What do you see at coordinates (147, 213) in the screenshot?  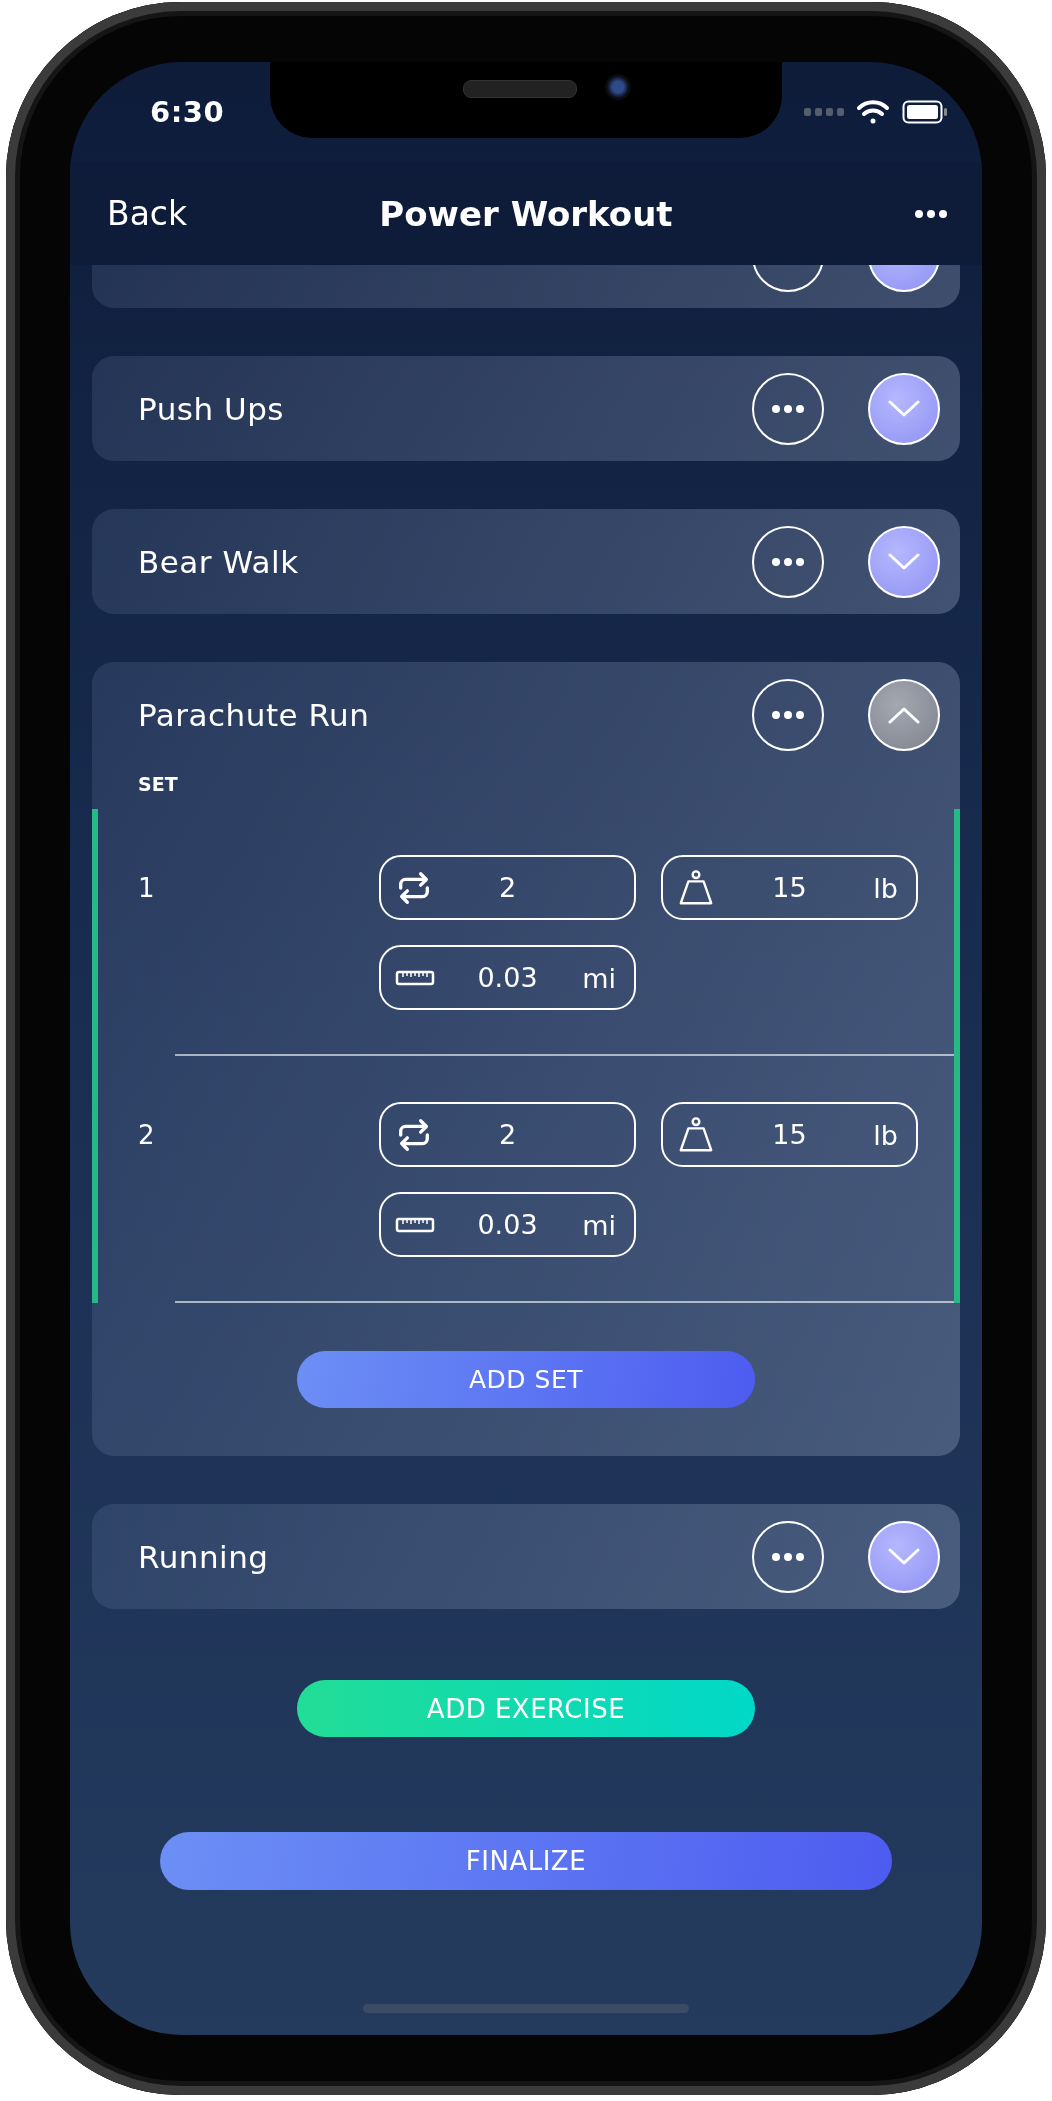 I see `back-button: Back` at bounding box center [147, 213].